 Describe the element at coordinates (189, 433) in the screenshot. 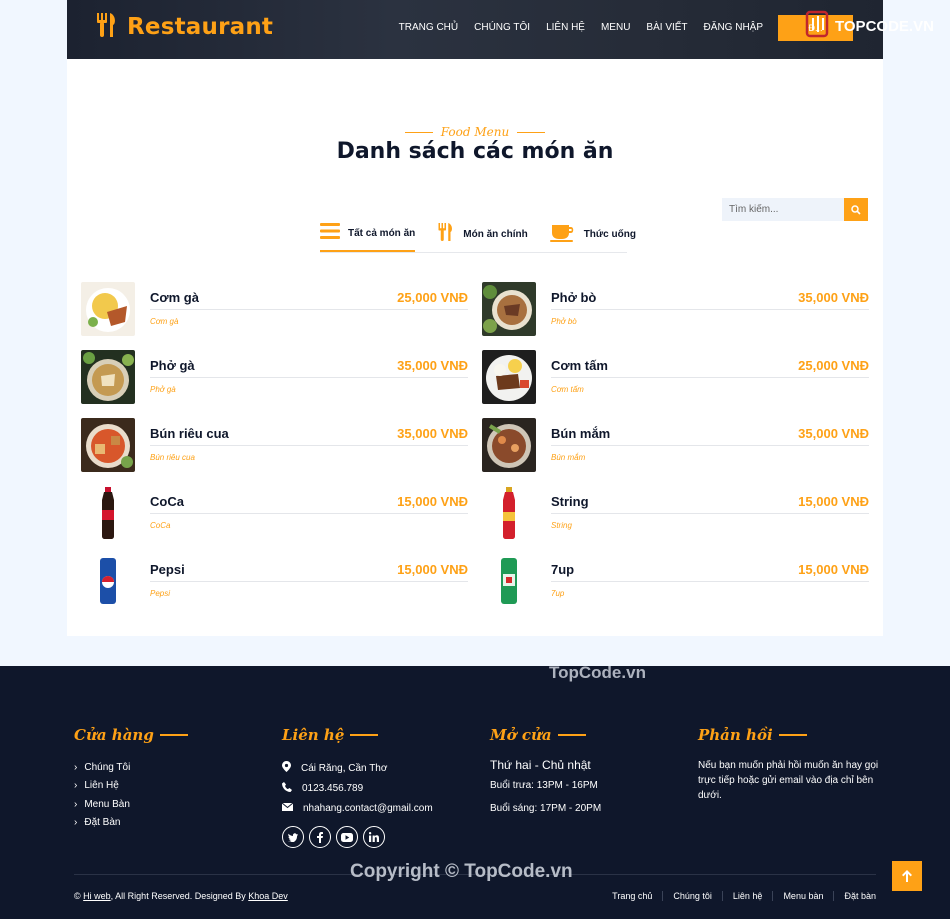

I see `dish-name: Bún riêu cua` at that location.